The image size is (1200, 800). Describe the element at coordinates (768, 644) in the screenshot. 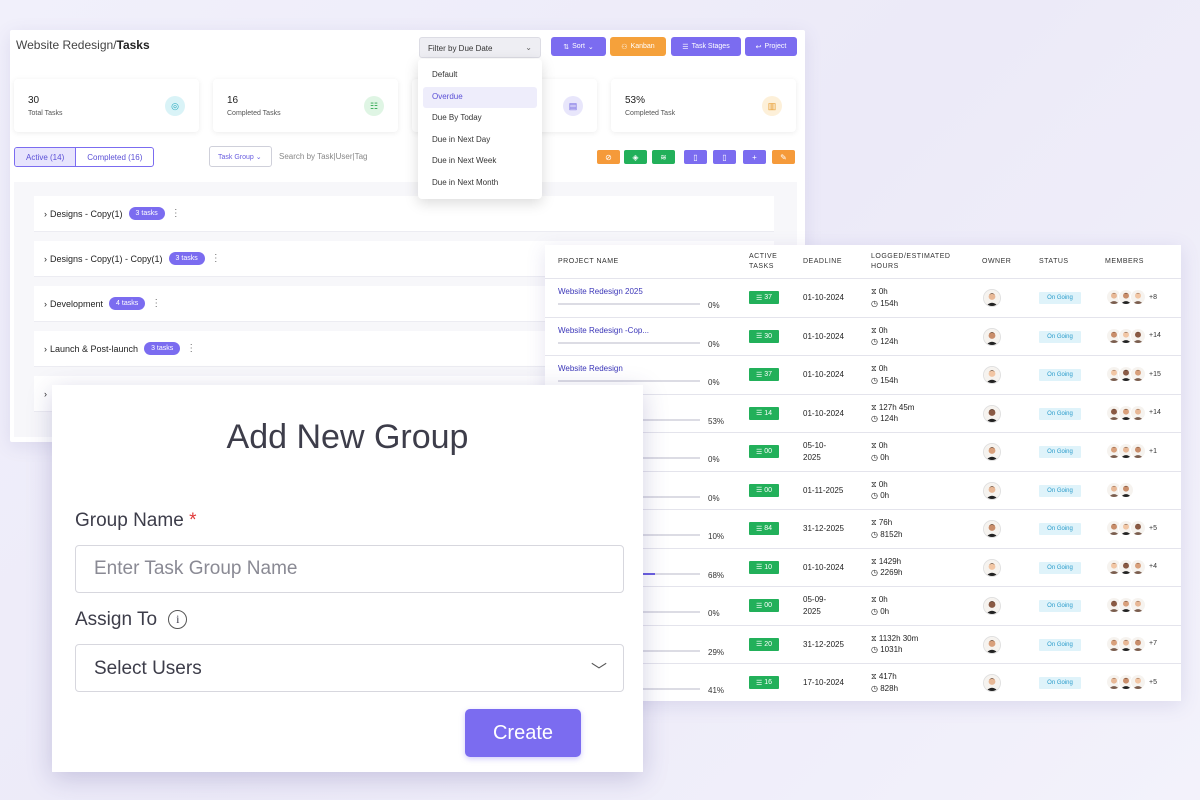

I see `active-tasks-count: 20` at that location.